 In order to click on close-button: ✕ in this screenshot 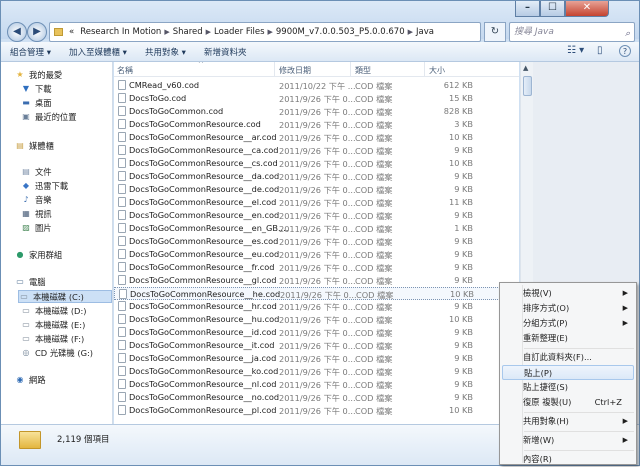, I will do `click(587, 9)`.